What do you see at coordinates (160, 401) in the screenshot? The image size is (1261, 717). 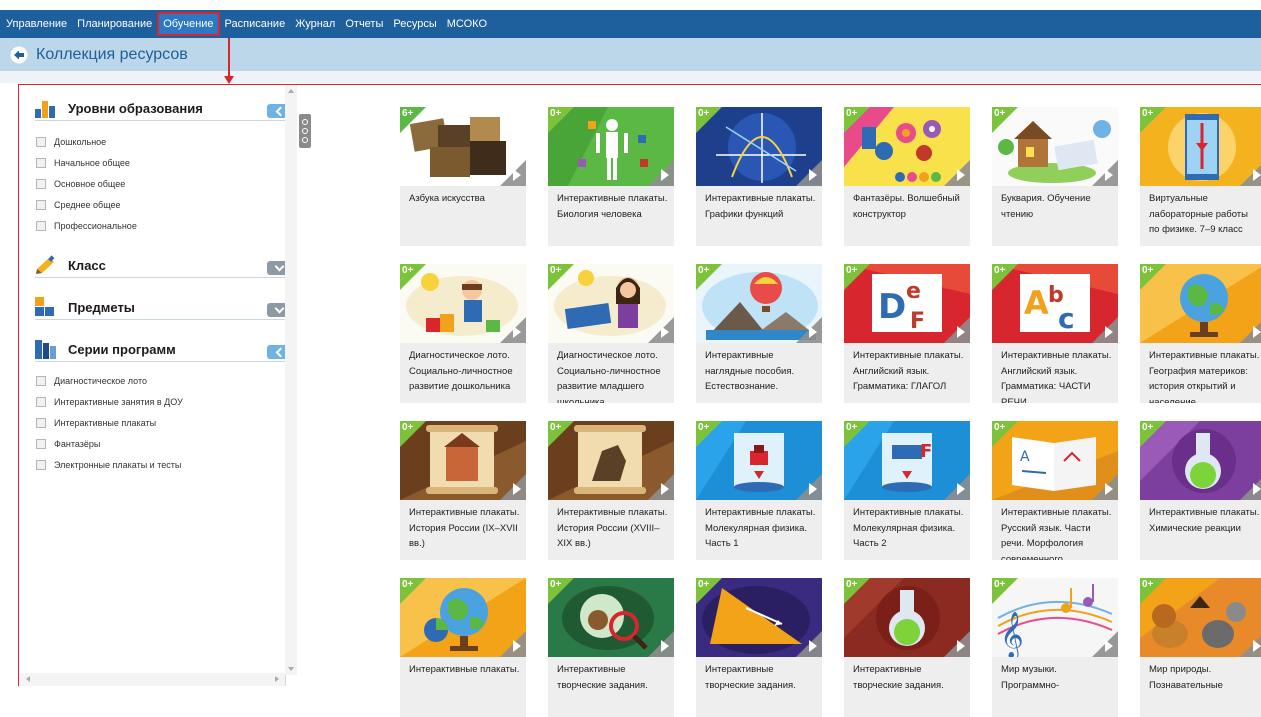 I see `filter-option: Интерактивные занятия в ДОУ` at bounding box center [160, 401].